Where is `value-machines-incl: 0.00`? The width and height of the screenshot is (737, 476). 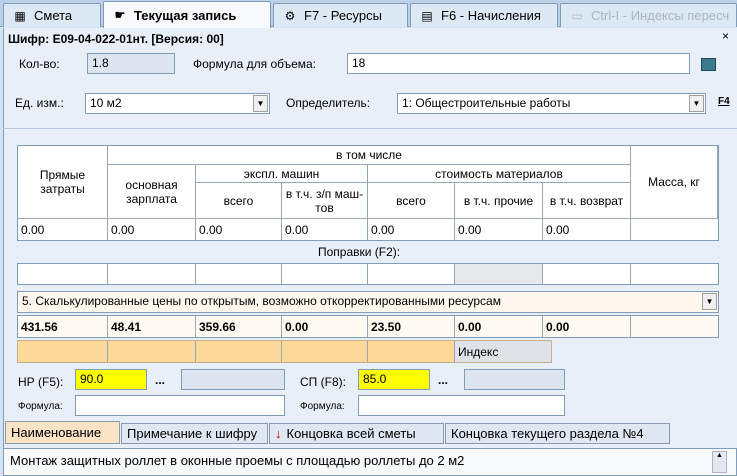 value-machines-incl: 0.00 is located at coordinates (325, 229).